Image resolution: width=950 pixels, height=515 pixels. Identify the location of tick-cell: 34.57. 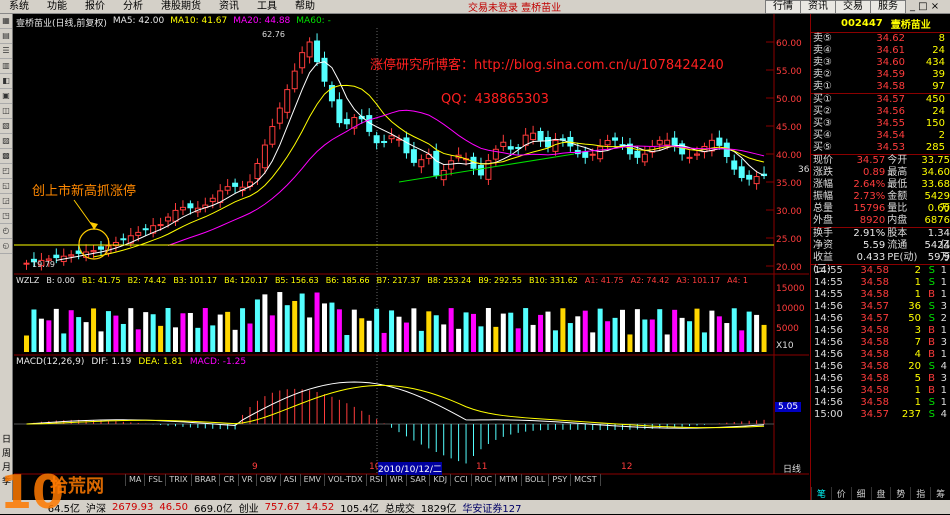
(874, 318).